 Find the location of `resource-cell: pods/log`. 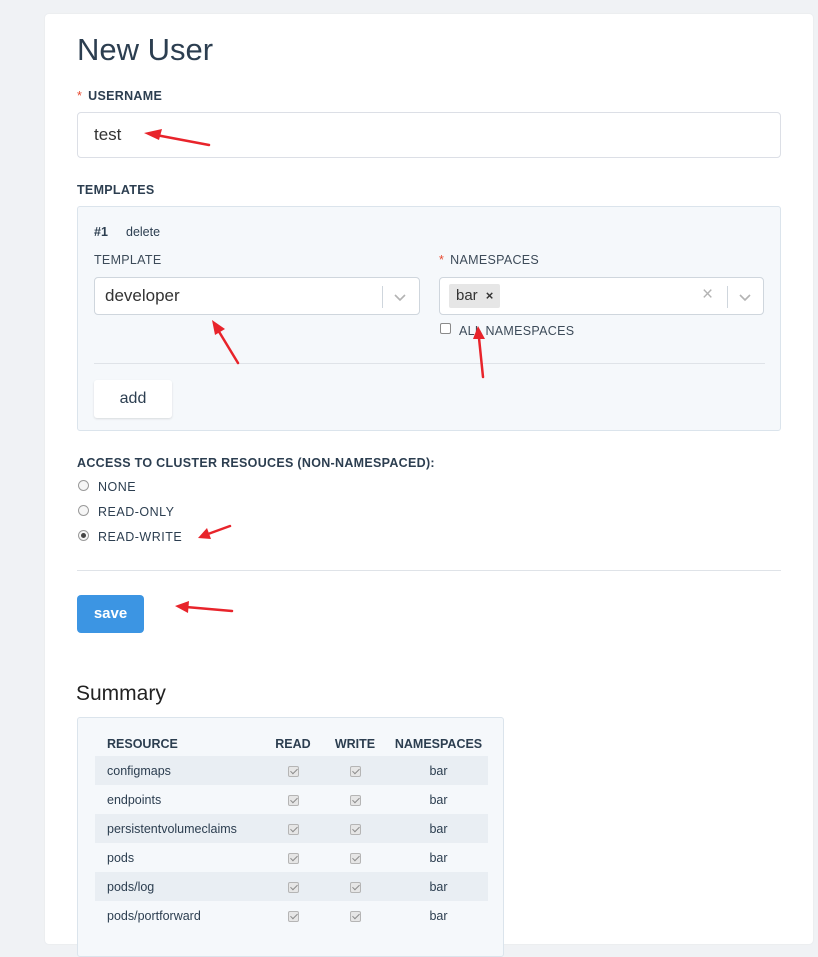

resource-cell: pods/log is located at coordinates (180, 886).